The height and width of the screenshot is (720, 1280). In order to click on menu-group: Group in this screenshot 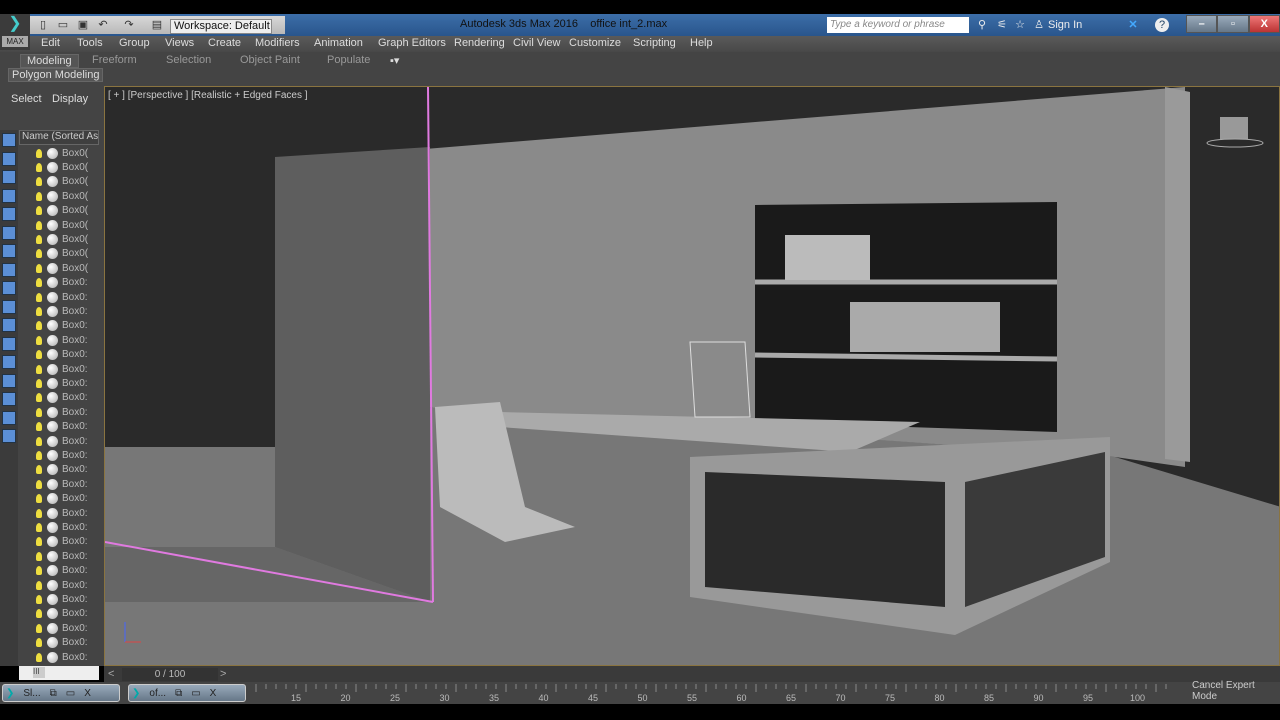, I will do `click(134, 43)`.